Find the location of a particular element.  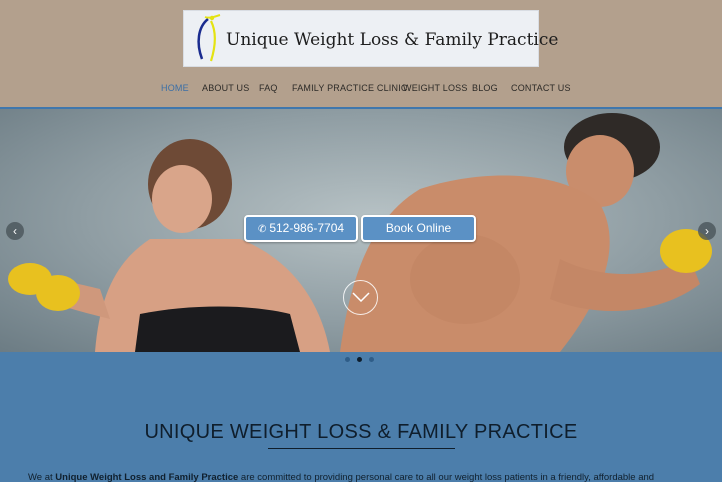

chevron-right-icon: › is located at coordinates (707, 231).